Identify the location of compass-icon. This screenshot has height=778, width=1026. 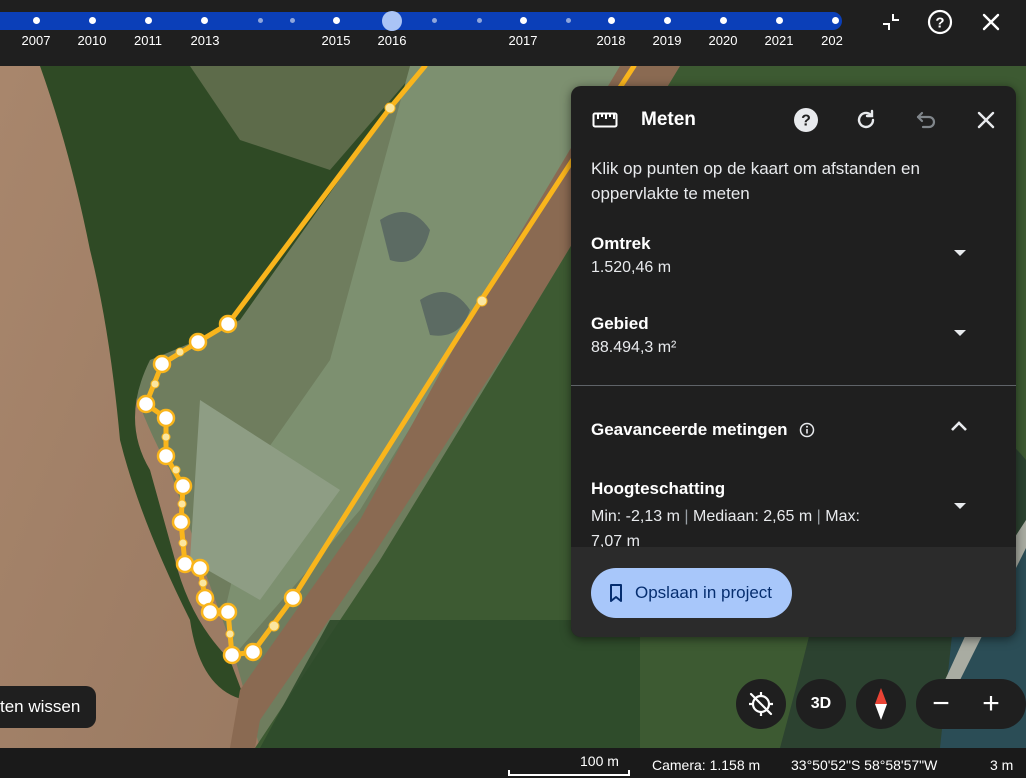
(881, 704).